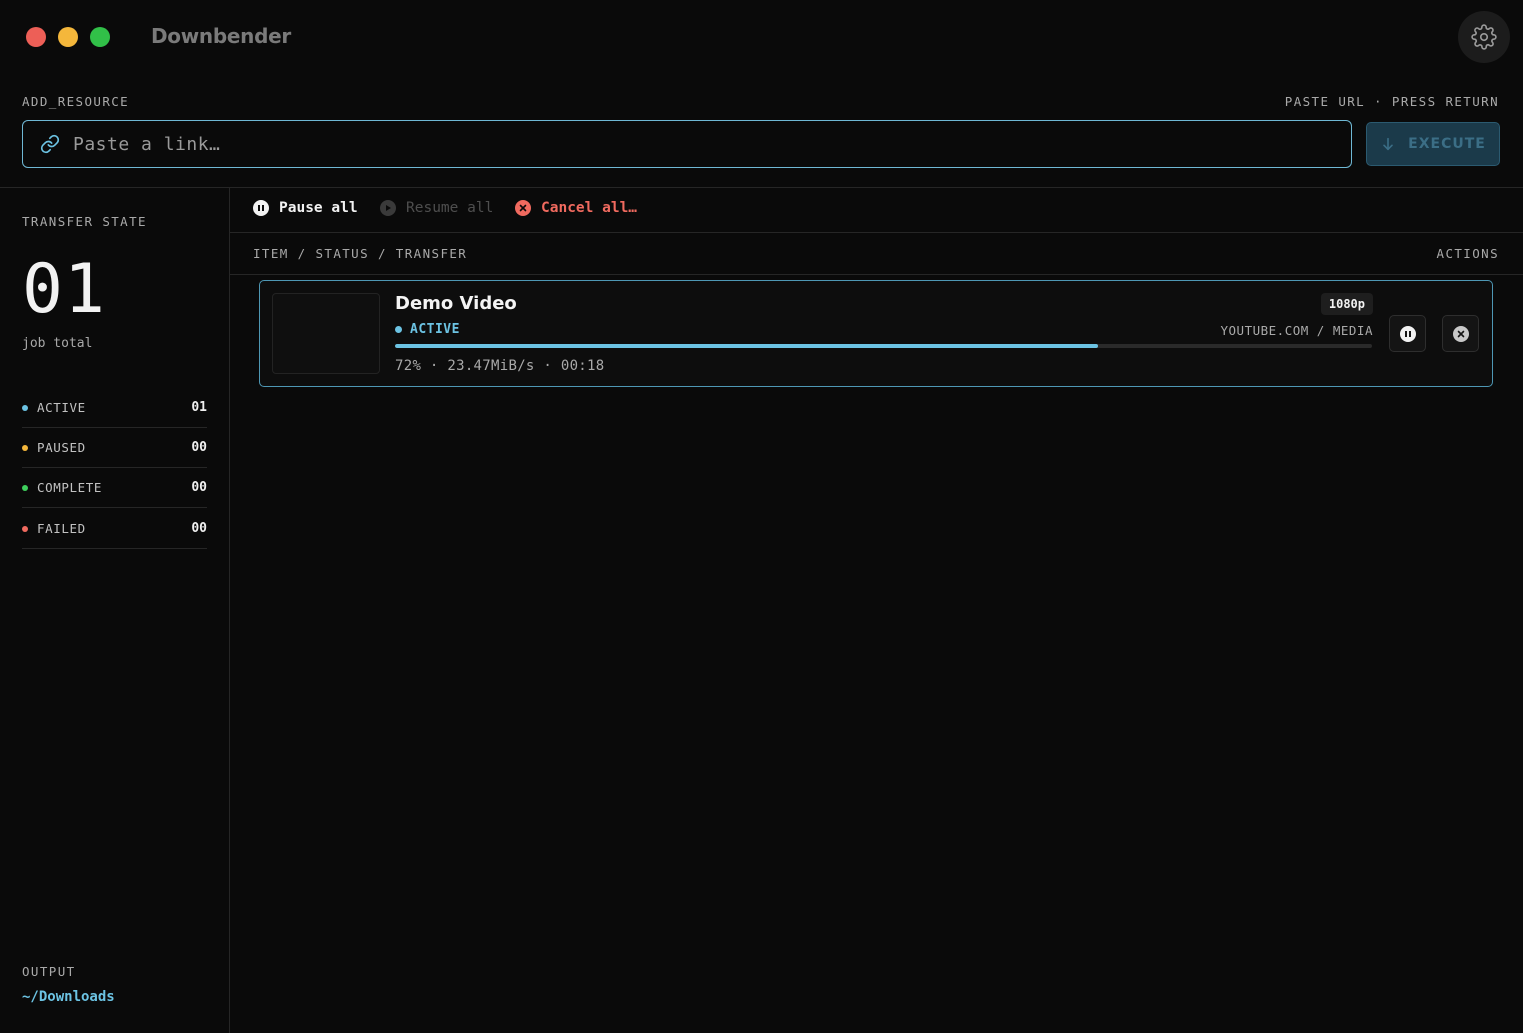 The width and height of the screenshot is (1523, 1033). Describe the element at coordinates (1391, 101) in the screenshot. I see `add-resource-hint: PASTE URL · PRESS RETURN` at that location.